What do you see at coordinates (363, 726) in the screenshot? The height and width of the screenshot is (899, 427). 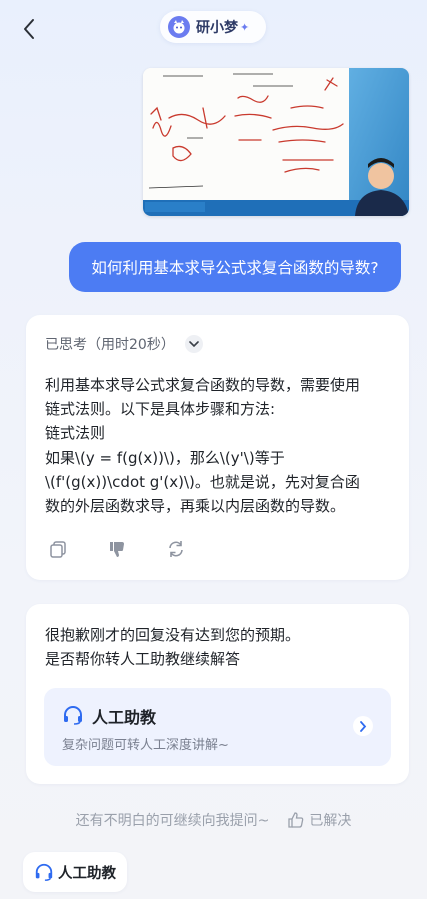 I see `chevron-right-icon` at bounding box center [363, 726].